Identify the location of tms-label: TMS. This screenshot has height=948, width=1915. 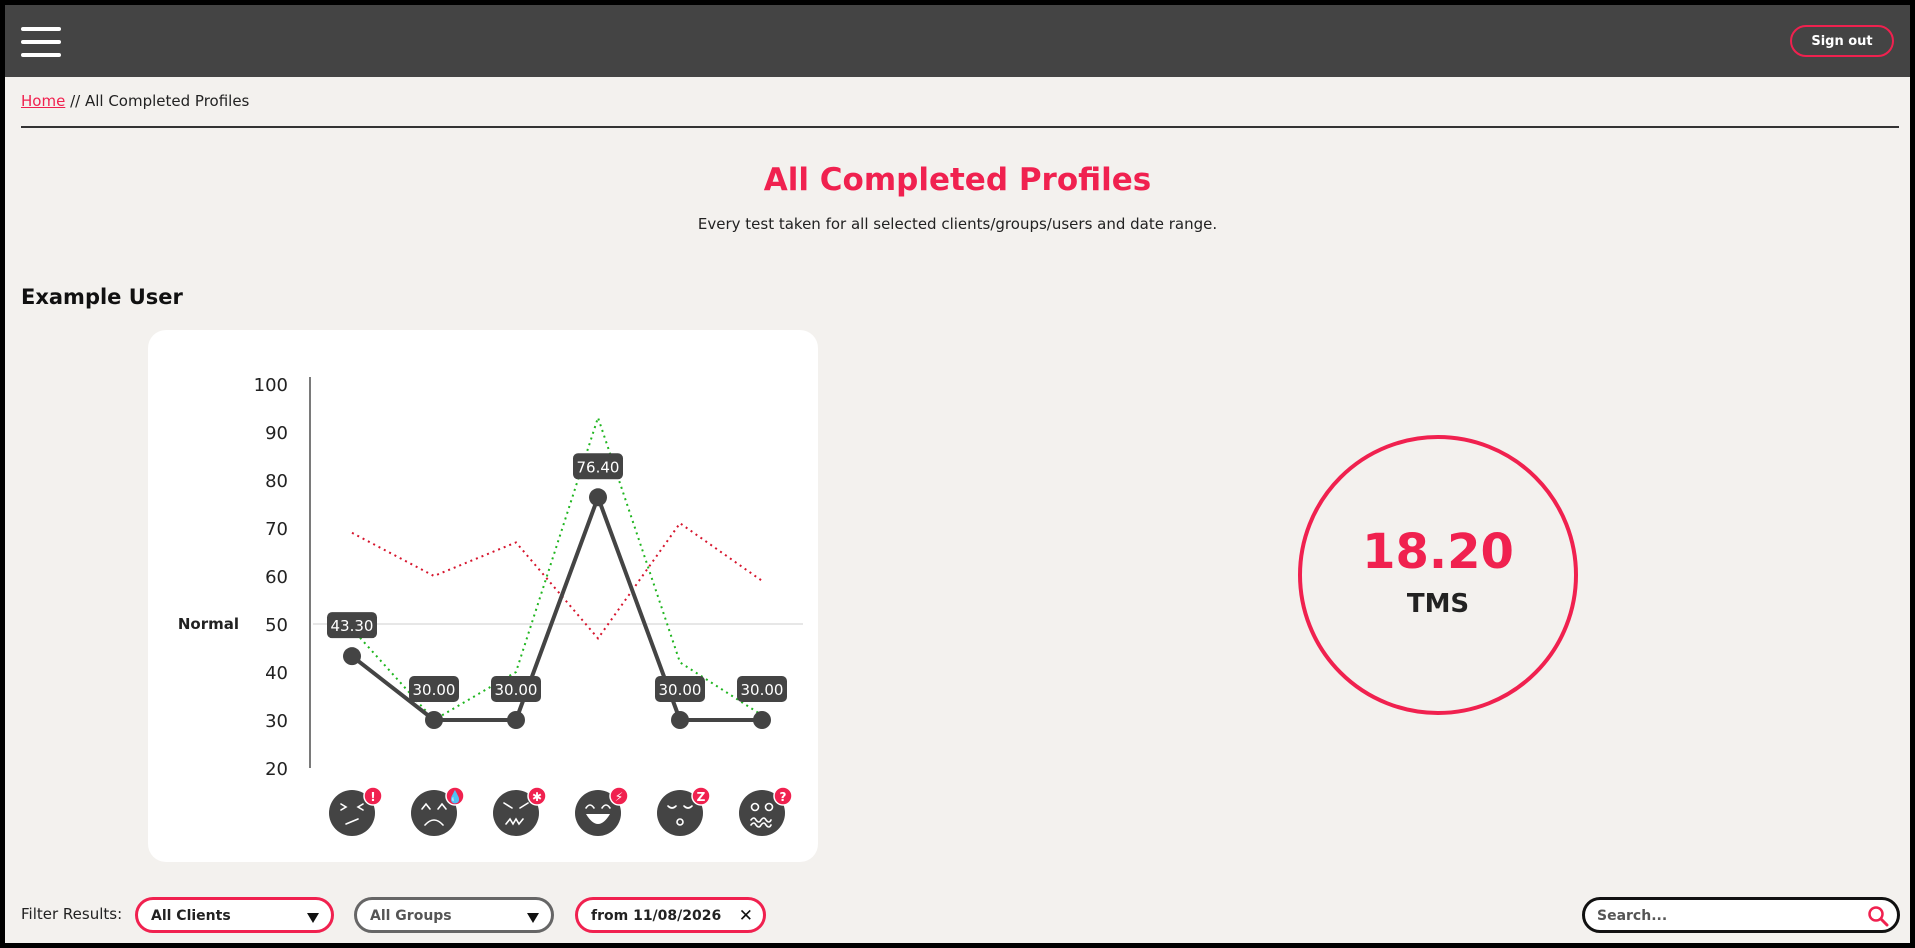
(1438, 604).